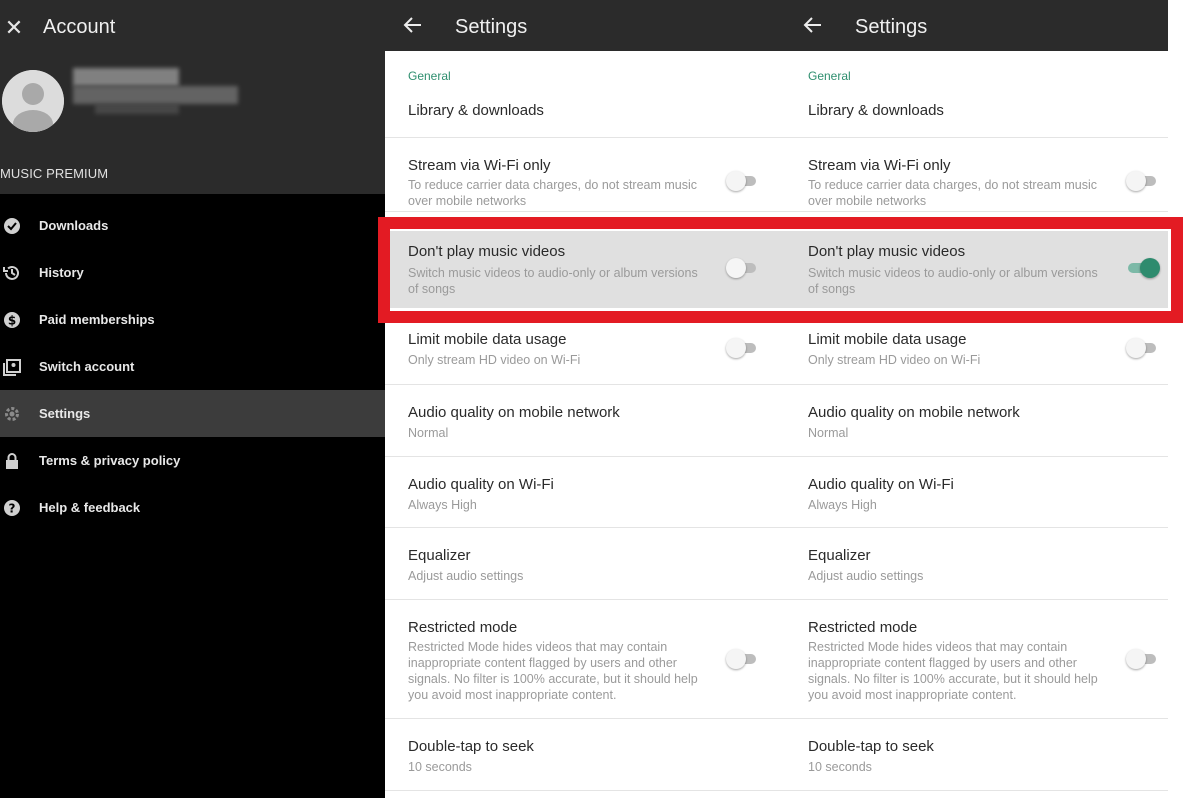 The height and width of the screenshot is (798, 1183). Describe the element at coordinates (14, 28) in the screenshot. I see `close-icon: ✕` at that location.